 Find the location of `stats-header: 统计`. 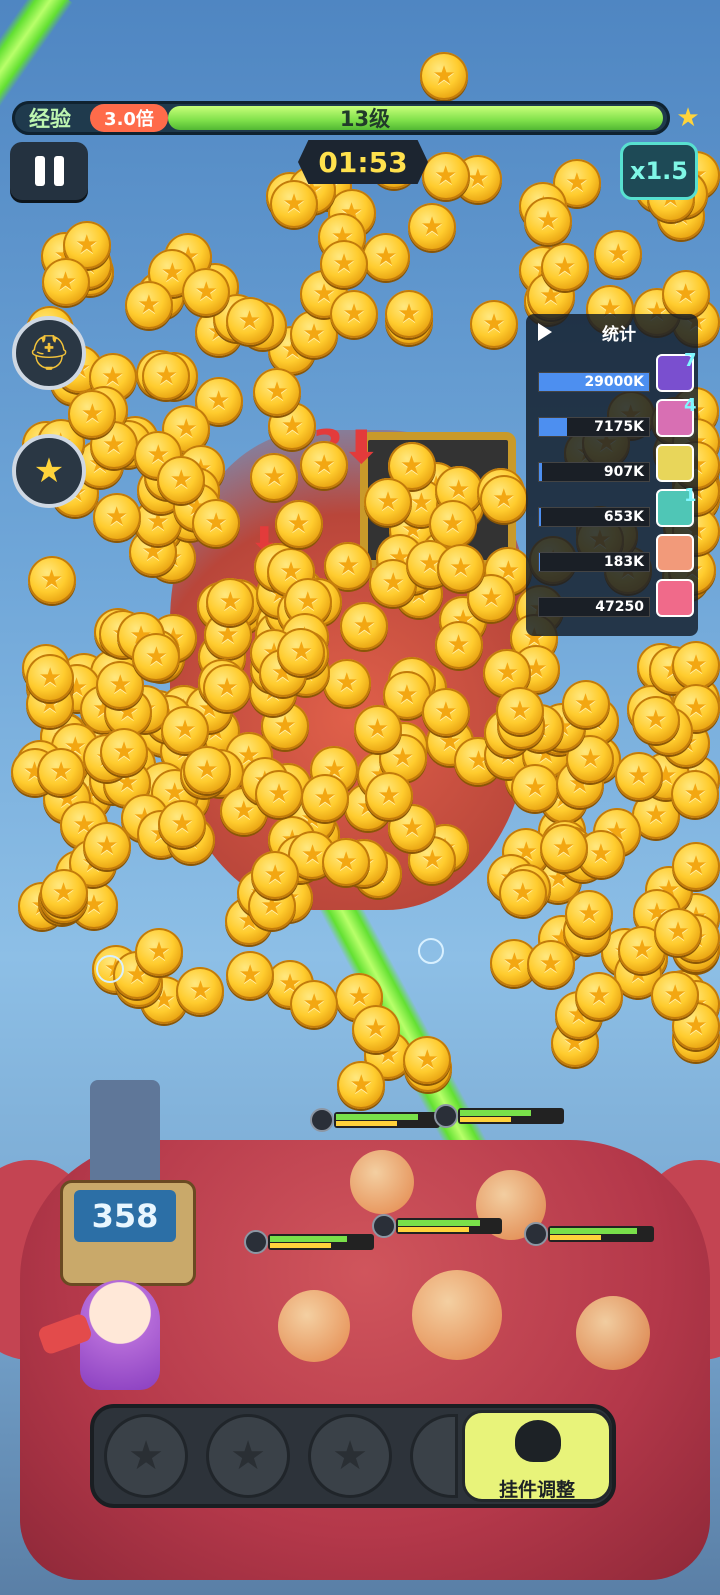

stats-header: 统计 is located at coordinates (612, 332).